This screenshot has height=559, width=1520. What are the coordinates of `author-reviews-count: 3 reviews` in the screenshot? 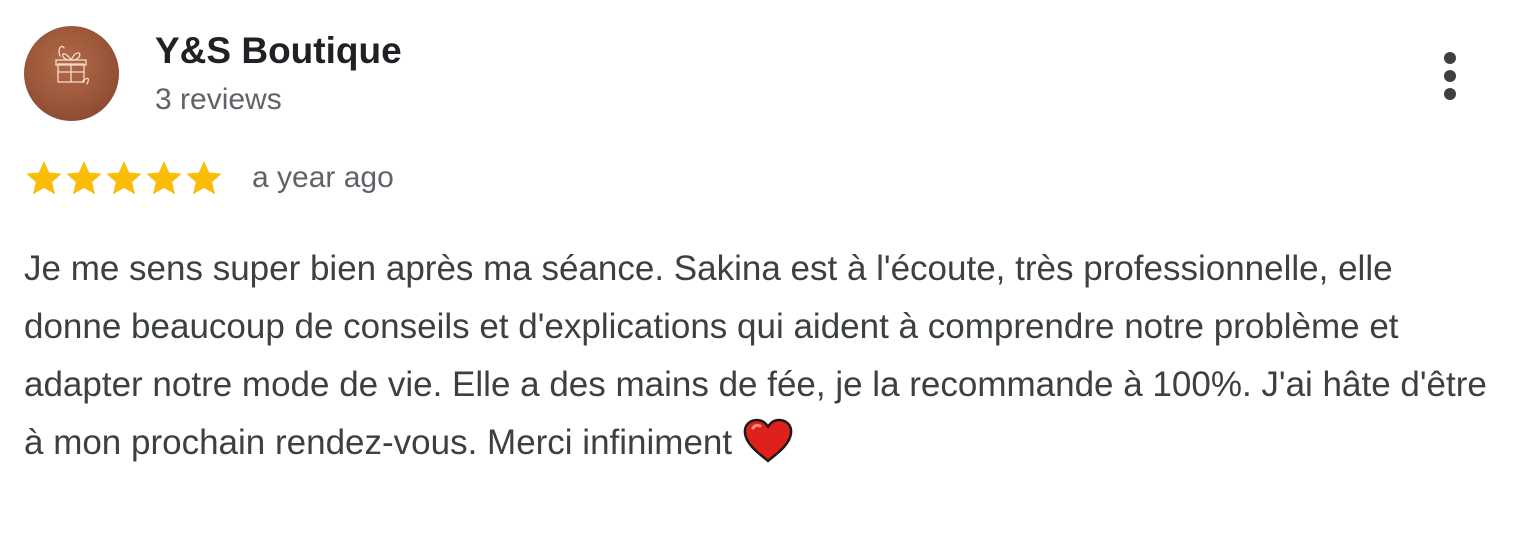 It's located at (278, 100).